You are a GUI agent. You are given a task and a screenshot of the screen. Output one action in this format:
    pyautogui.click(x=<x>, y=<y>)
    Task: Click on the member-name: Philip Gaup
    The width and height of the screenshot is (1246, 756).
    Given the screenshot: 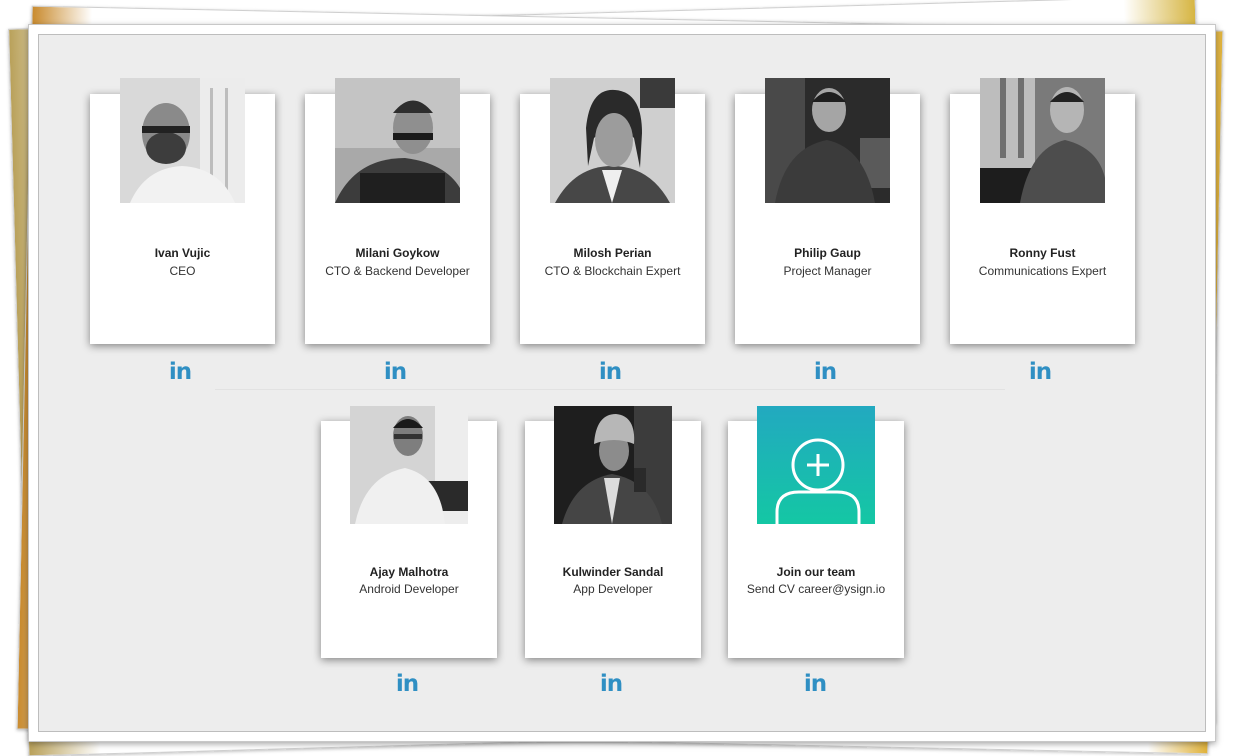 What is the action you would take?
    pyautogui.click(x=827, y=253)
    